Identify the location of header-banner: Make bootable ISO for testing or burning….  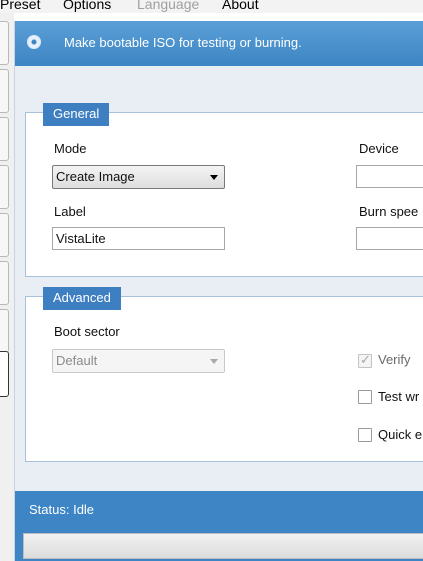
(219, 43).